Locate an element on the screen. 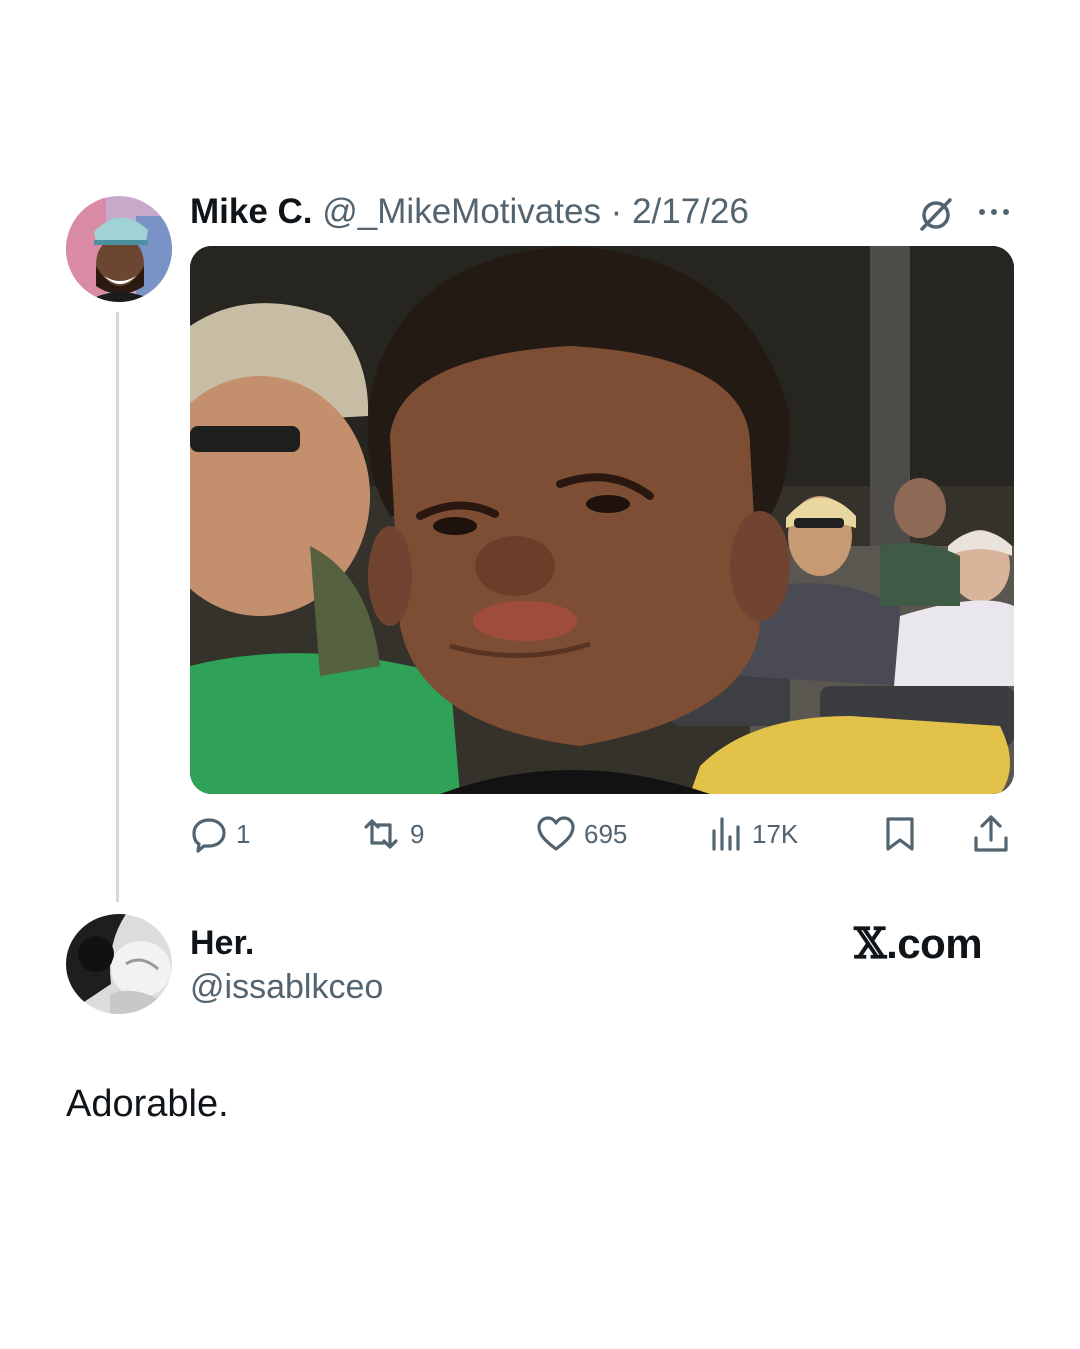 This screenshot has height=1349, width=1080. reply-author-avatar is located at coordinates (119, 964).